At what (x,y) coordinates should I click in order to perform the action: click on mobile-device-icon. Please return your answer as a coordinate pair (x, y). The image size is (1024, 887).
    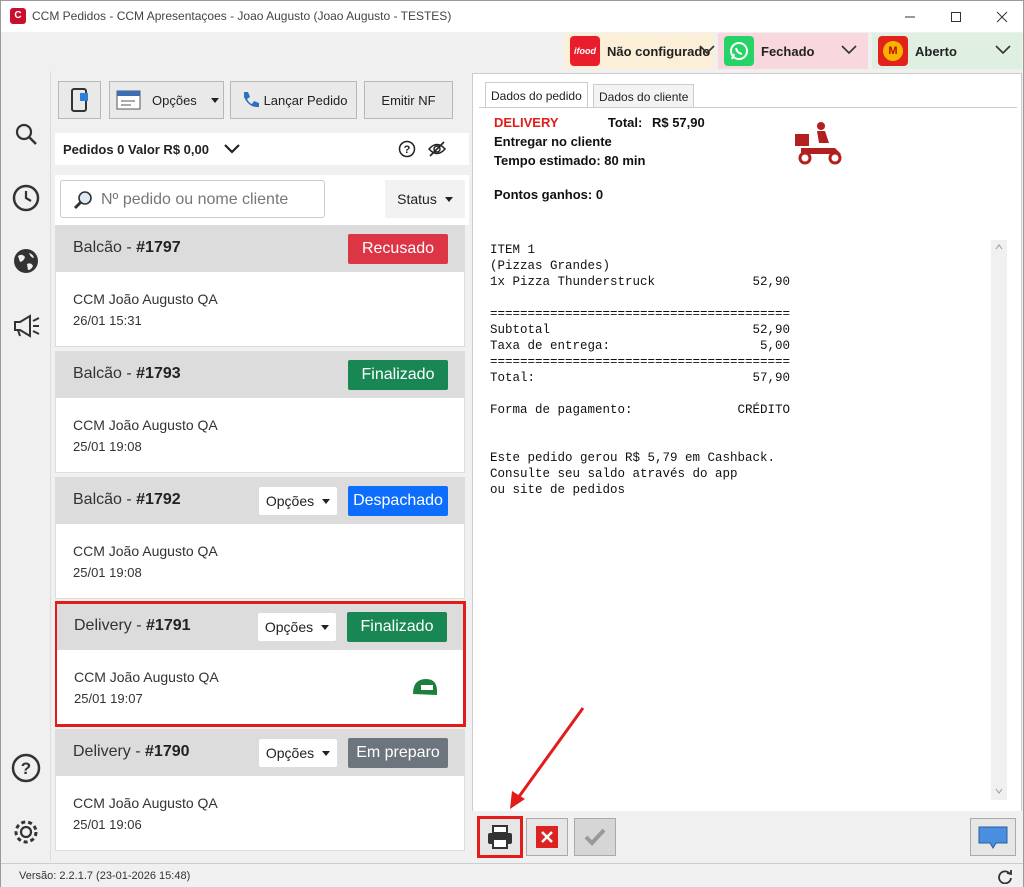
    Looking at the image, I should click on (79, 100).